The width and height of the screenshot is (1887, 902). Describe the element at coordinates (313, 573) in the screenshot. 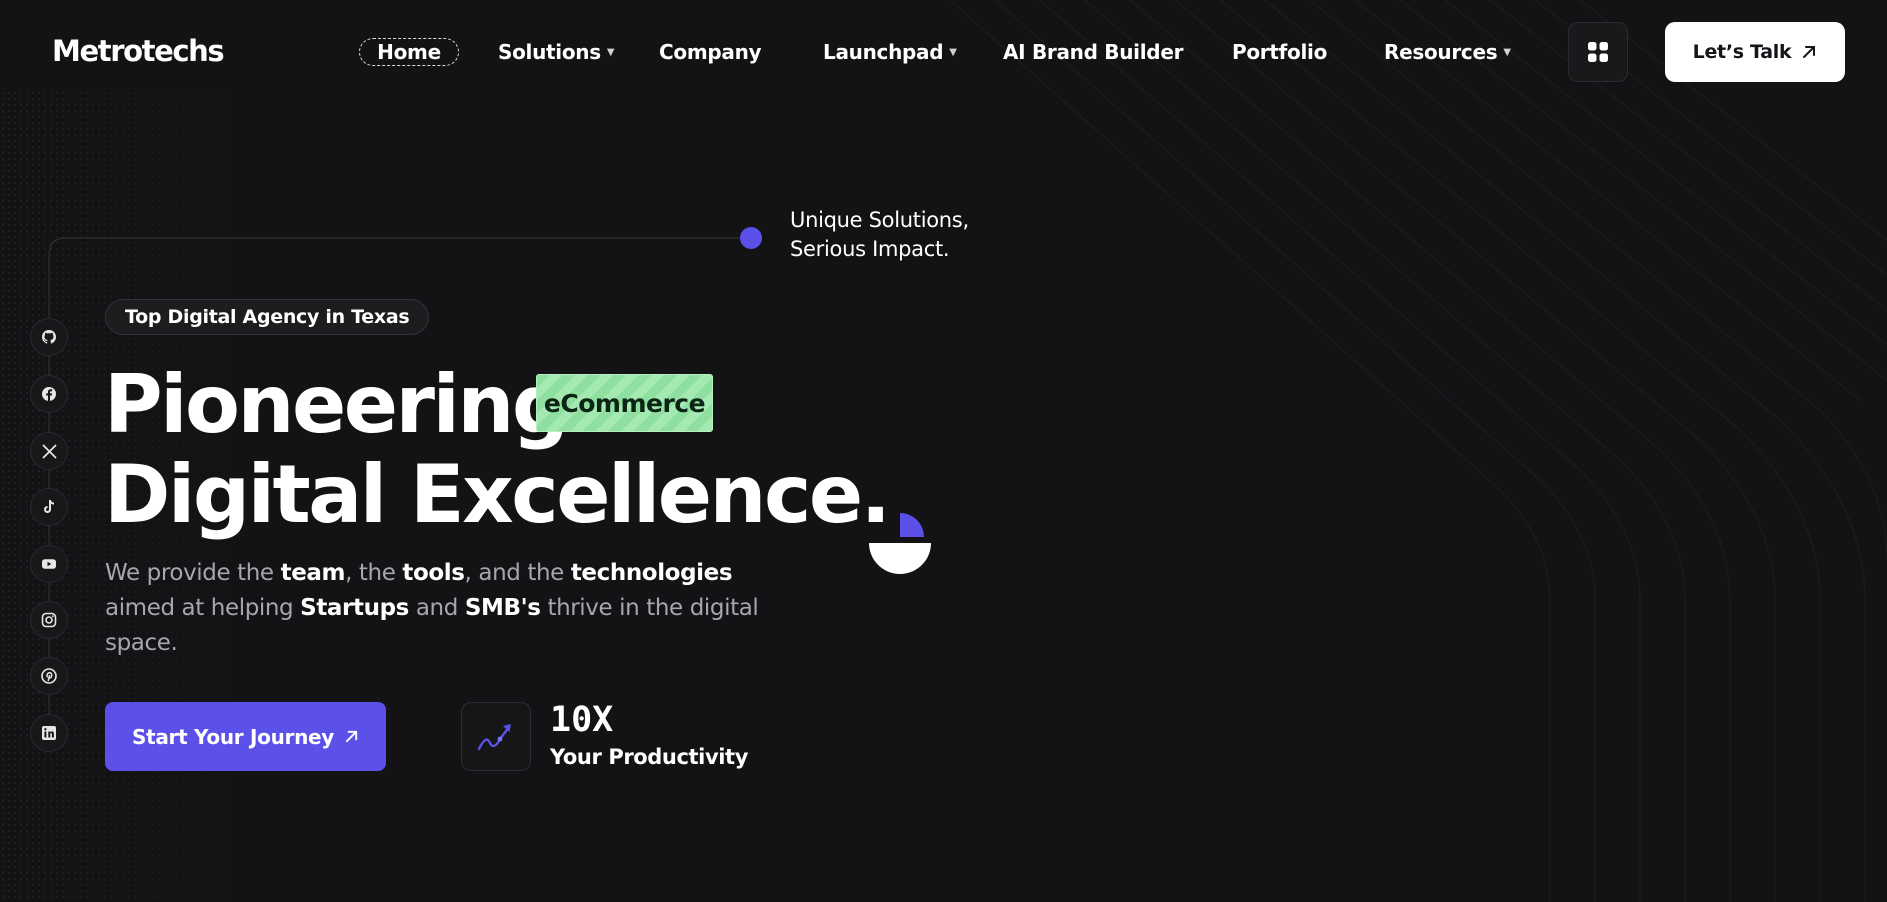

I see `desc-bold: team` at that location.